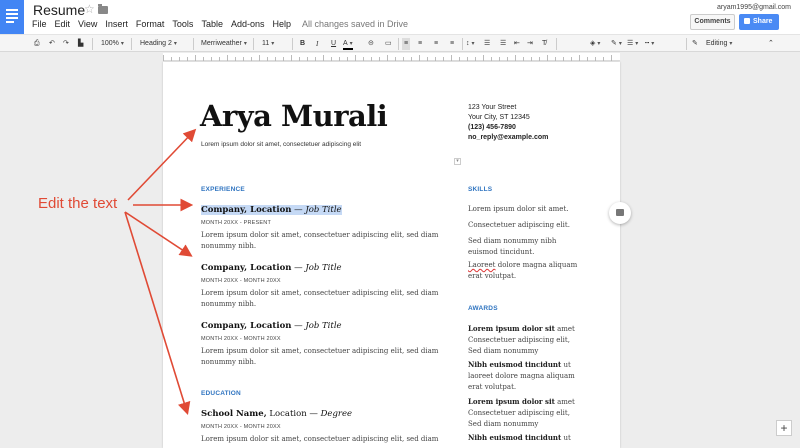  Describe the element at coordinates (157, 313) in the screenshot. I see `arrow-to-school` at that location.